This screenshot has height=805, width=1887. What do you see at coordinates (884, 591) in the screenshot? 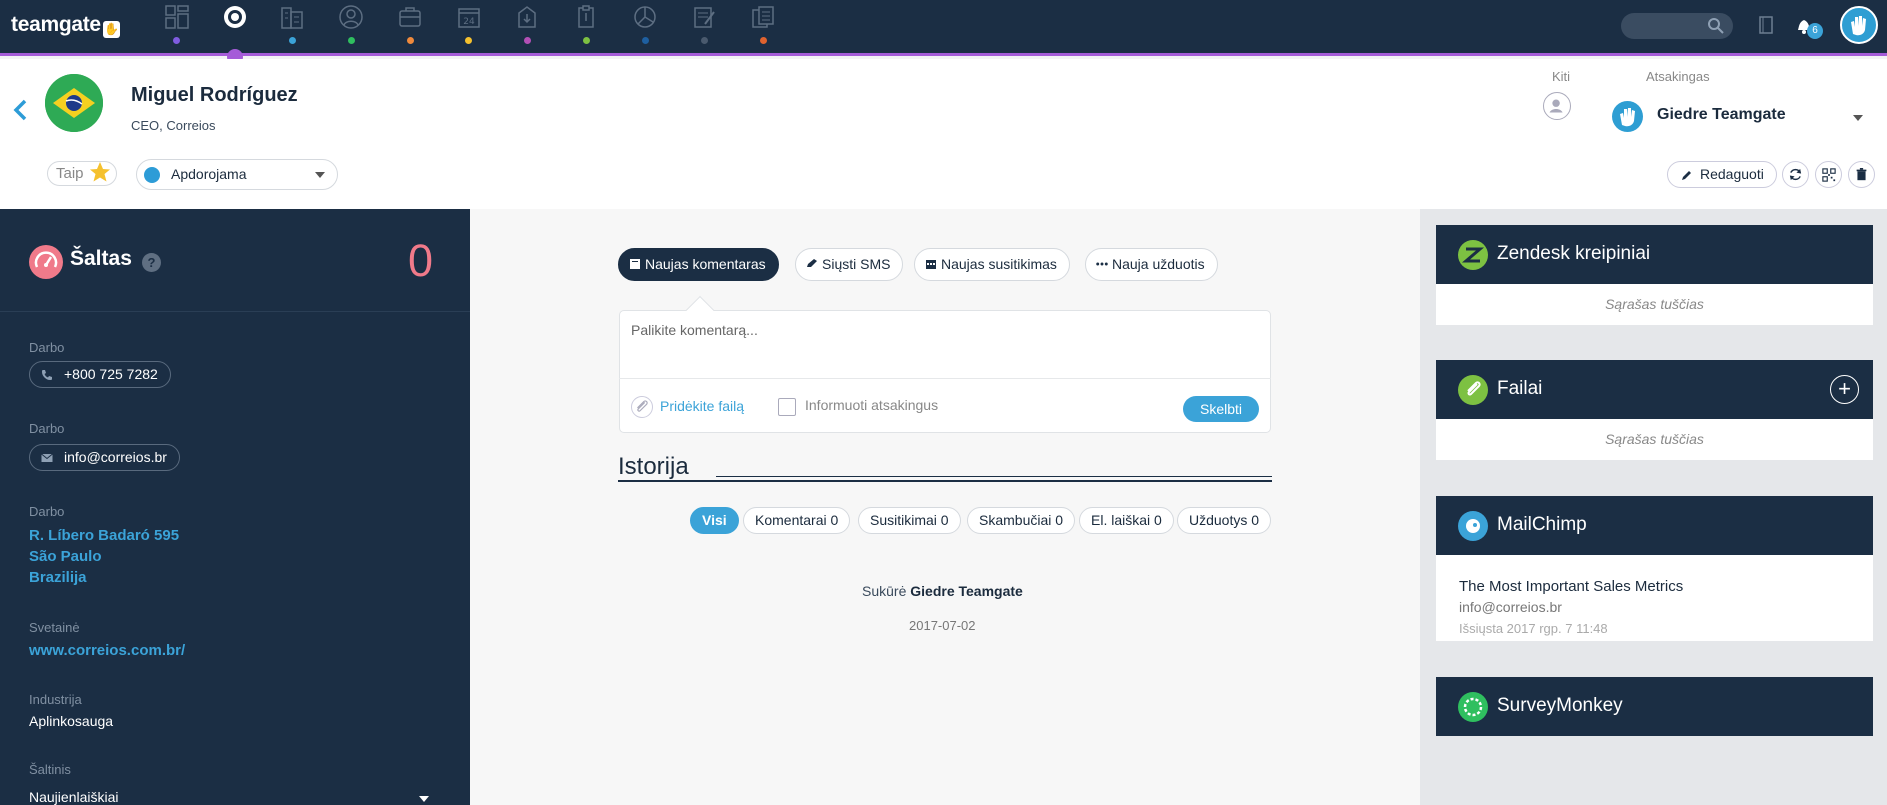
I see `created-prefix: Sukūrė` at bounding box center [884, 591].